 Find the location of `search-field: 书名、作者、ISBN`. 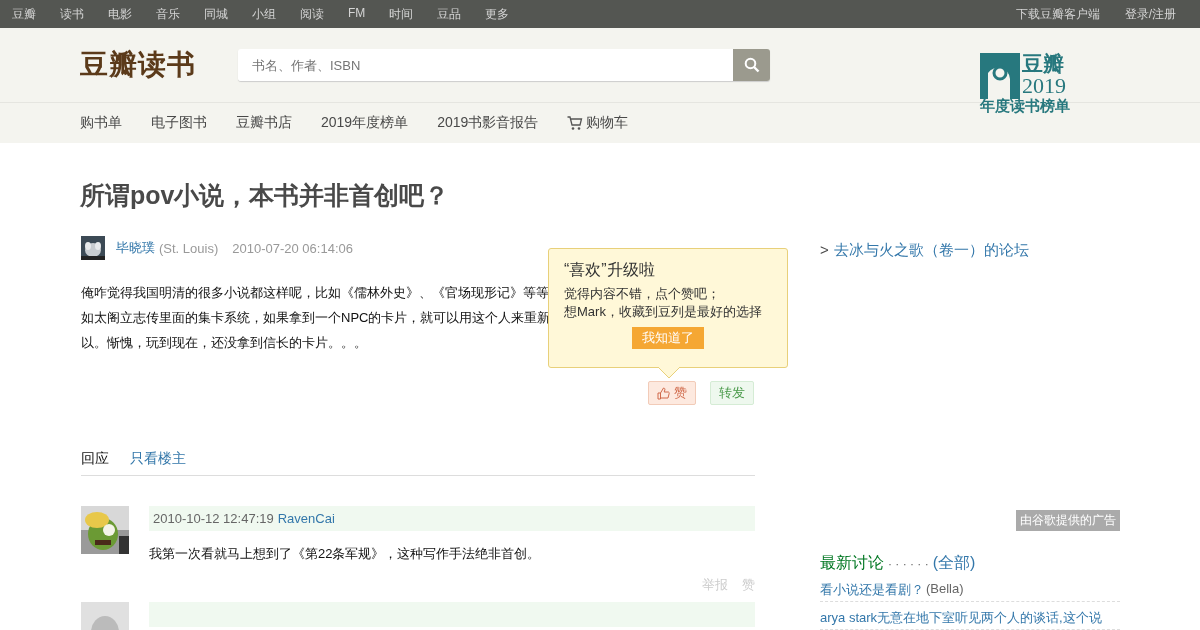

search-field: 书名、作者、ISBN is located at coordinates (485, 65).